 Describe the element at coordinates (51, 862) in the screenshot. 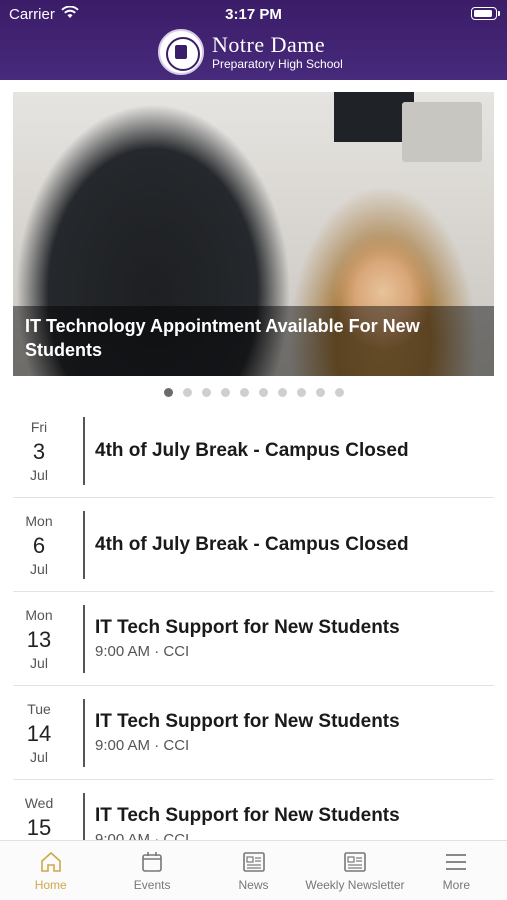

I see `home-icon` at that location.